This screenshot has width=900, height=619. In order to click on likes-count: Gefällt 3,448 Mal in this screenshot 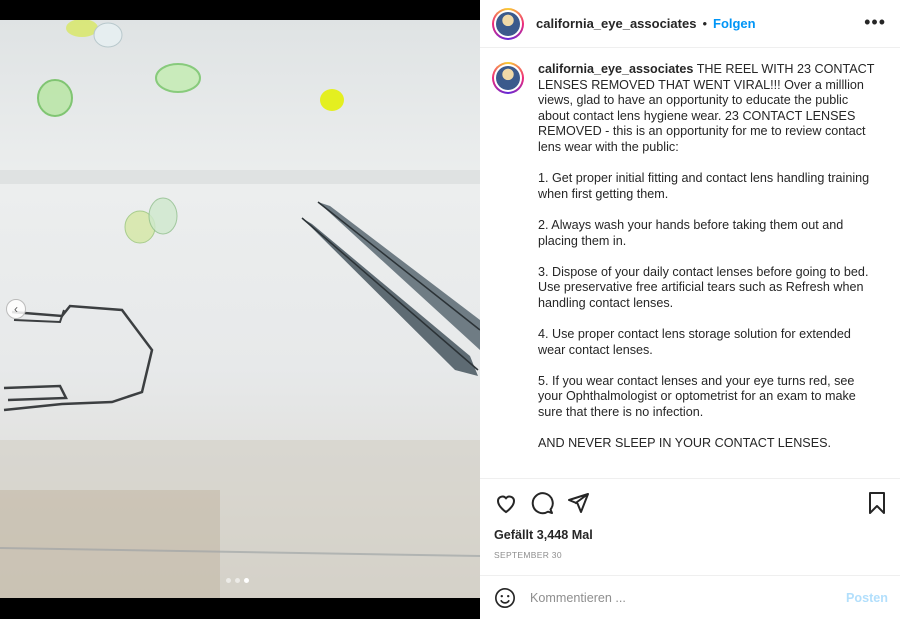, I will do `click(543, 535)`.